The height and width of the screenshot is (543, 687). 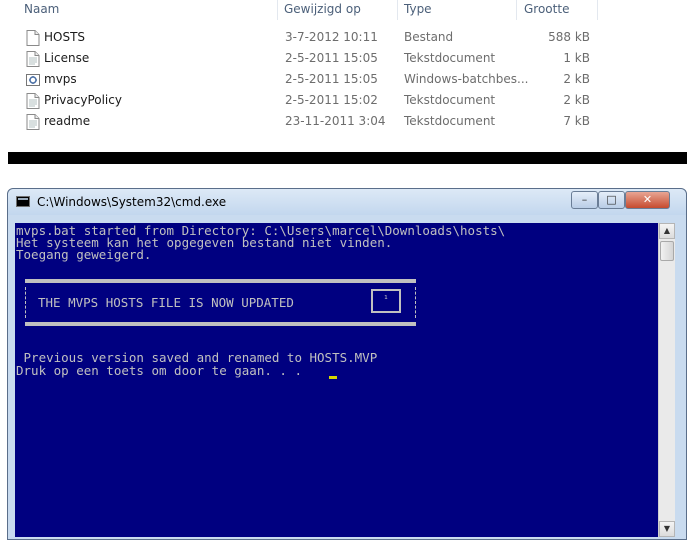 I want to click on column-header-name: Naam, so click(x=41, y=11).